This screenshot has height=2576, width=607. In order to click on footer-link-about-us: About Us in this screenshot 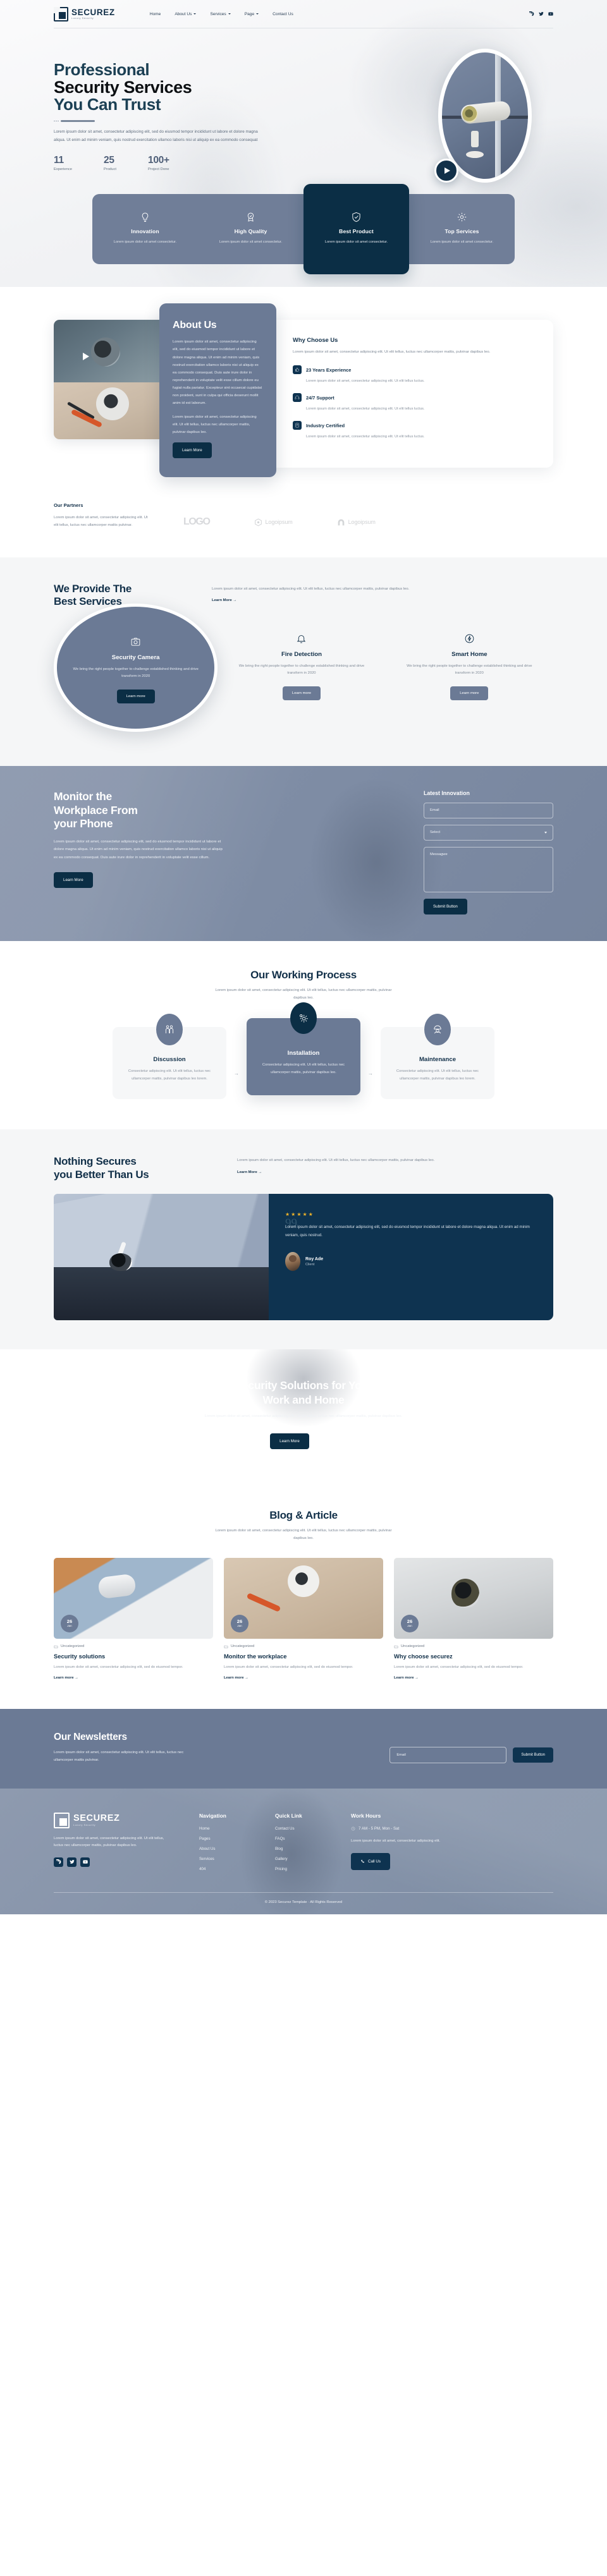, I will do `click(237, 1849)`.